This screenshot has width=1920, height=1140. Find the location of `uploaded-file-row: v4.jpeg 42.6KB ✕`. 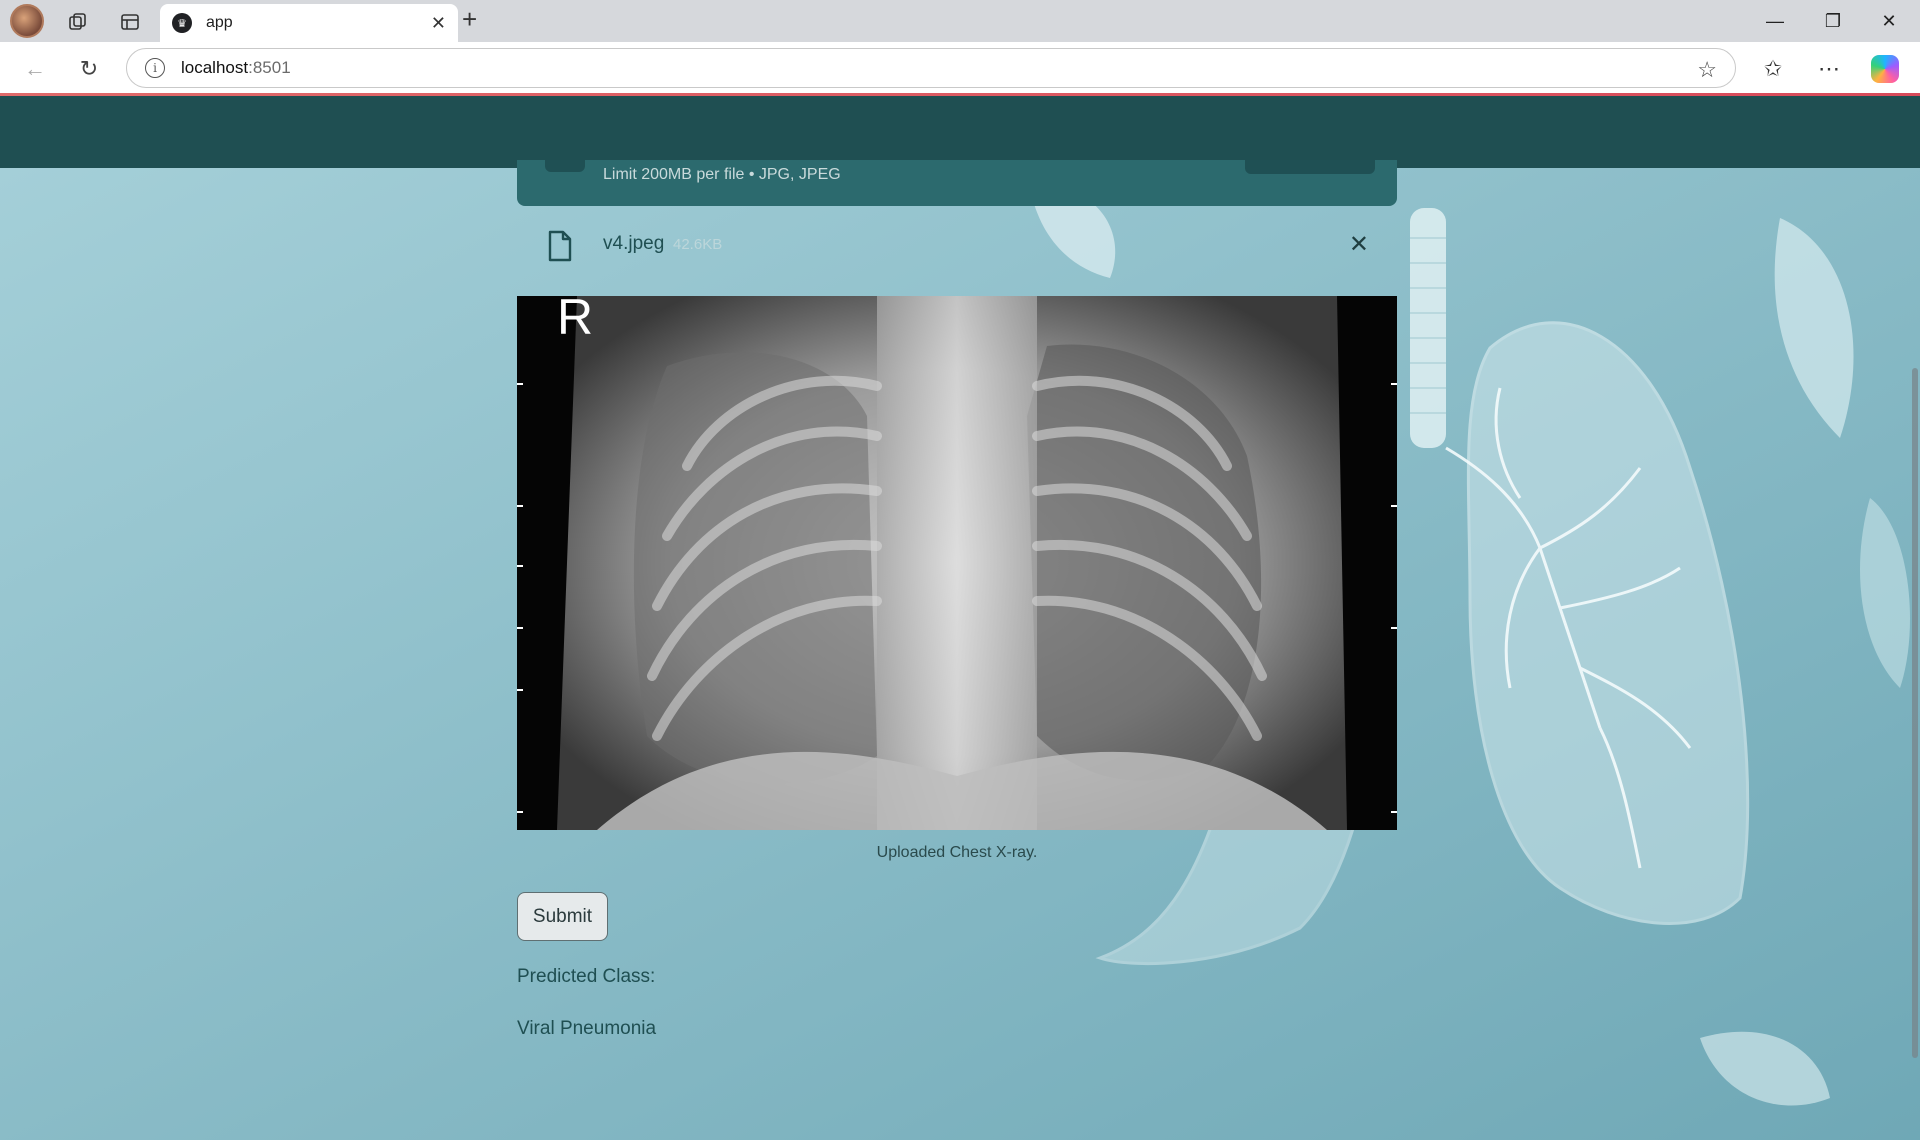

uploaded-file-row: v4.jpeg 42.6KB ✕ is located at coordinates (957, 245).